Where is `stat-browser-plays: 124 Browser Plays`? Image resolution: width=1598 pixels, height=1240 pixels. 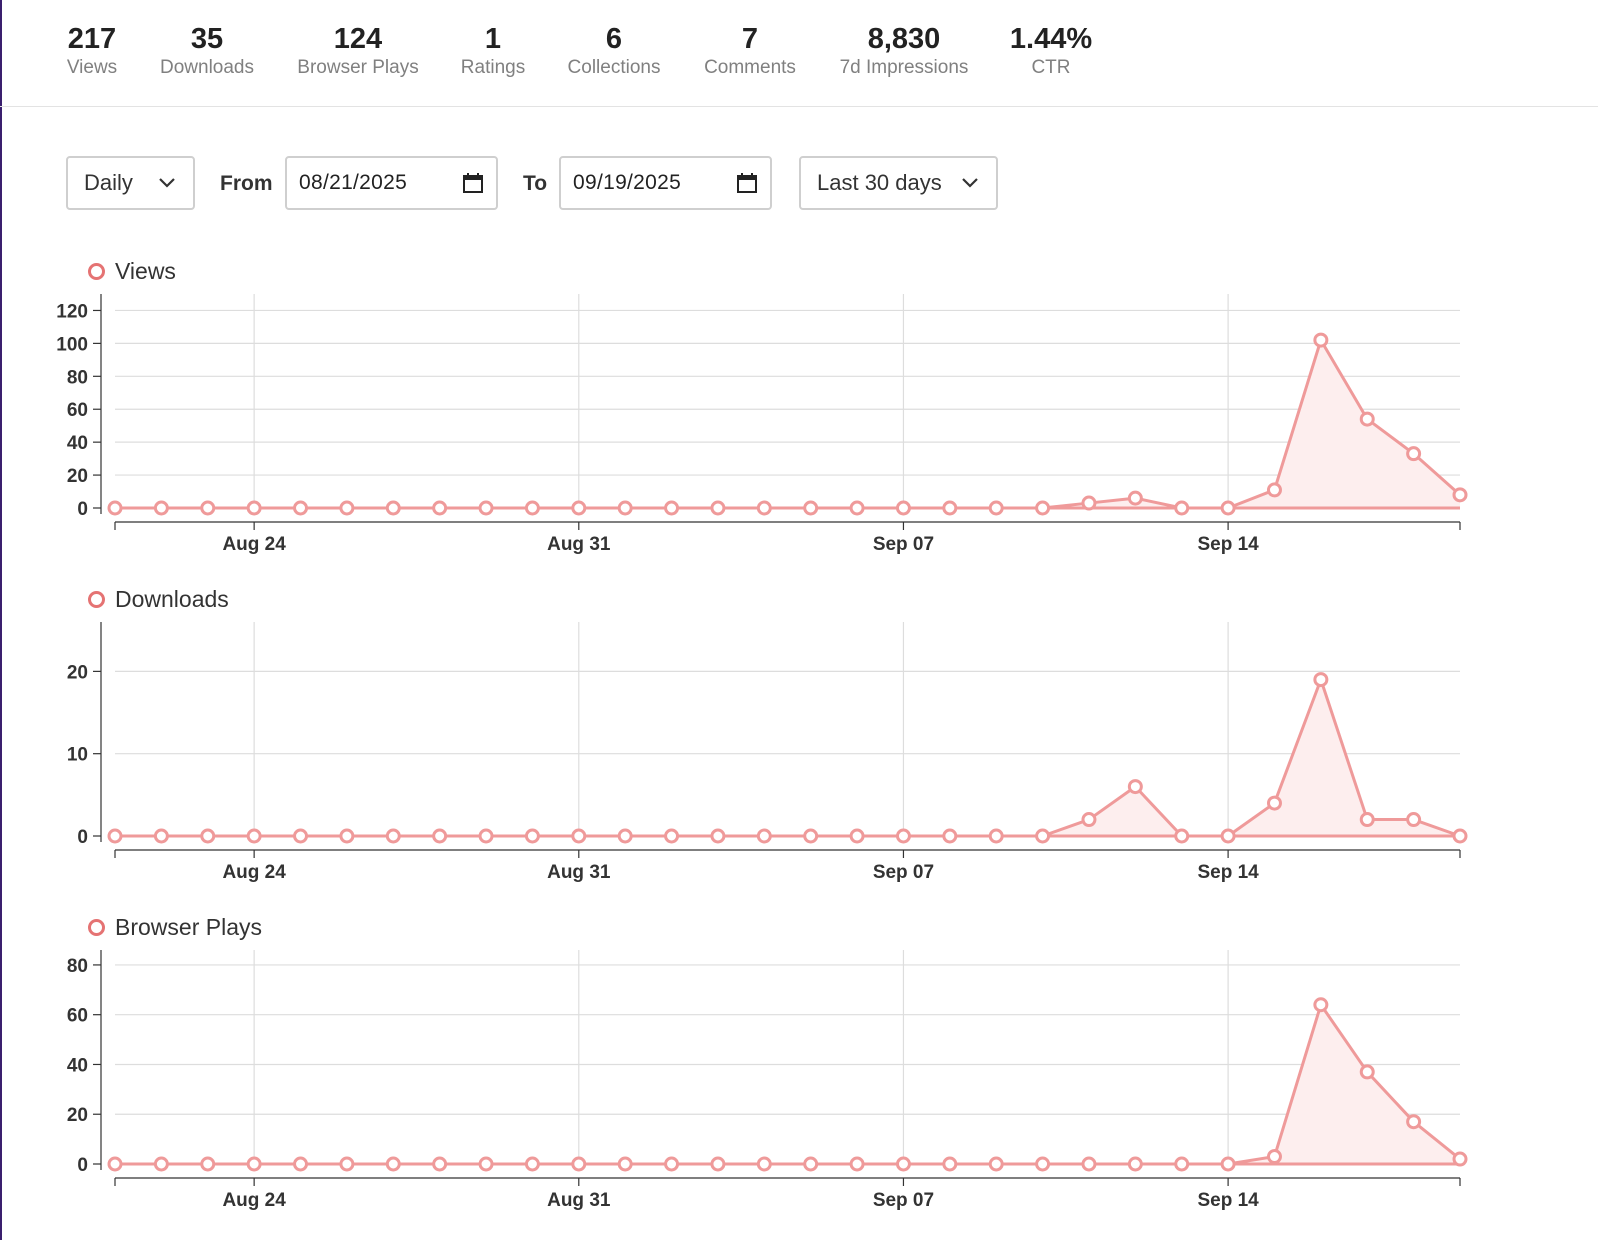 stat-browser-plays: 124 Browser Plays is located at coordinates (357, 51).